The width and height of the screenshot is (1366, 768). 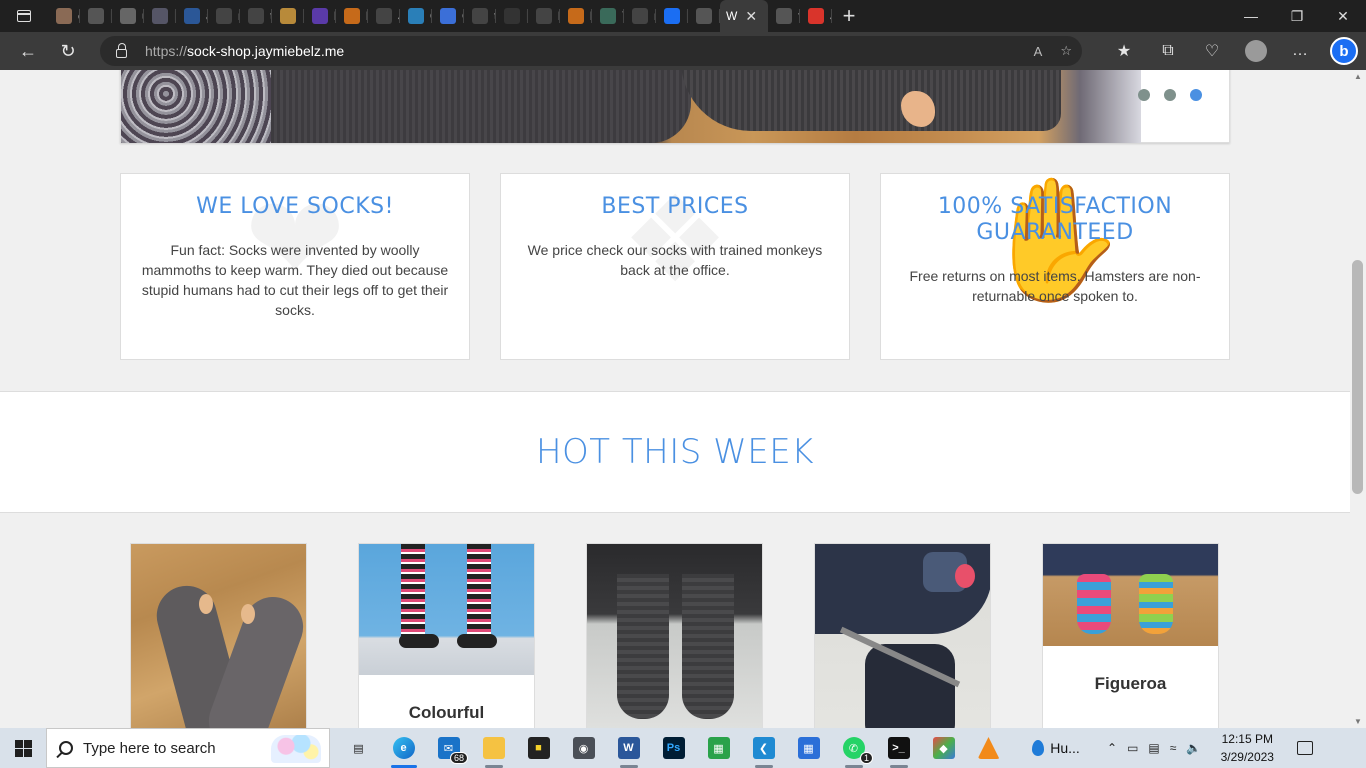 I want to click on back-button: ←, so click(x=28, y=51).